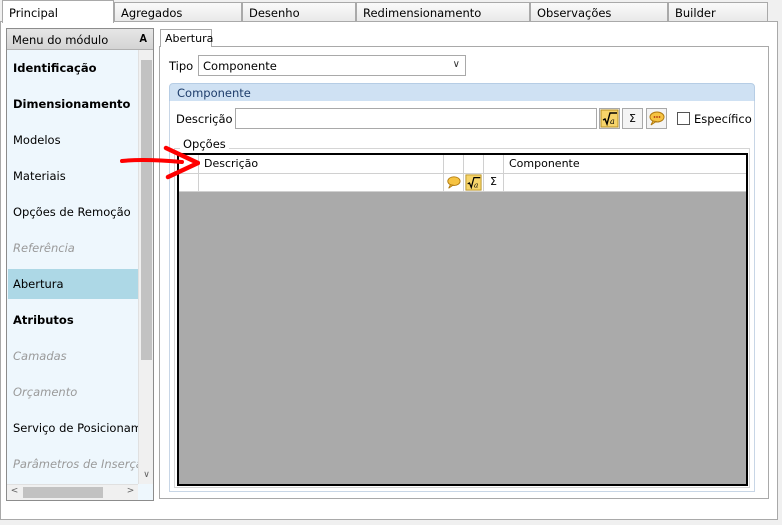  Describe the element at coordinates (73, 284) in the screenshot. I see `sidebar-item-abertura: Abertura` at that location.